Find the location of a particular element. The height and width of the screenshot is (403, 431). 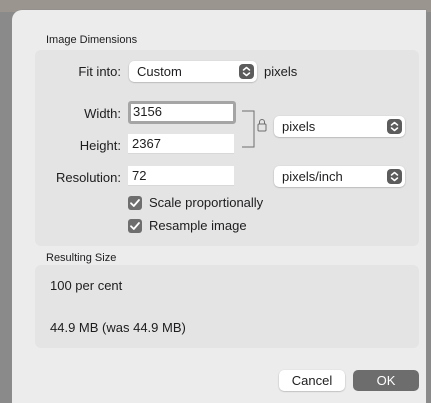

fit-into-value: Custom is located at coordinates (159, 71).